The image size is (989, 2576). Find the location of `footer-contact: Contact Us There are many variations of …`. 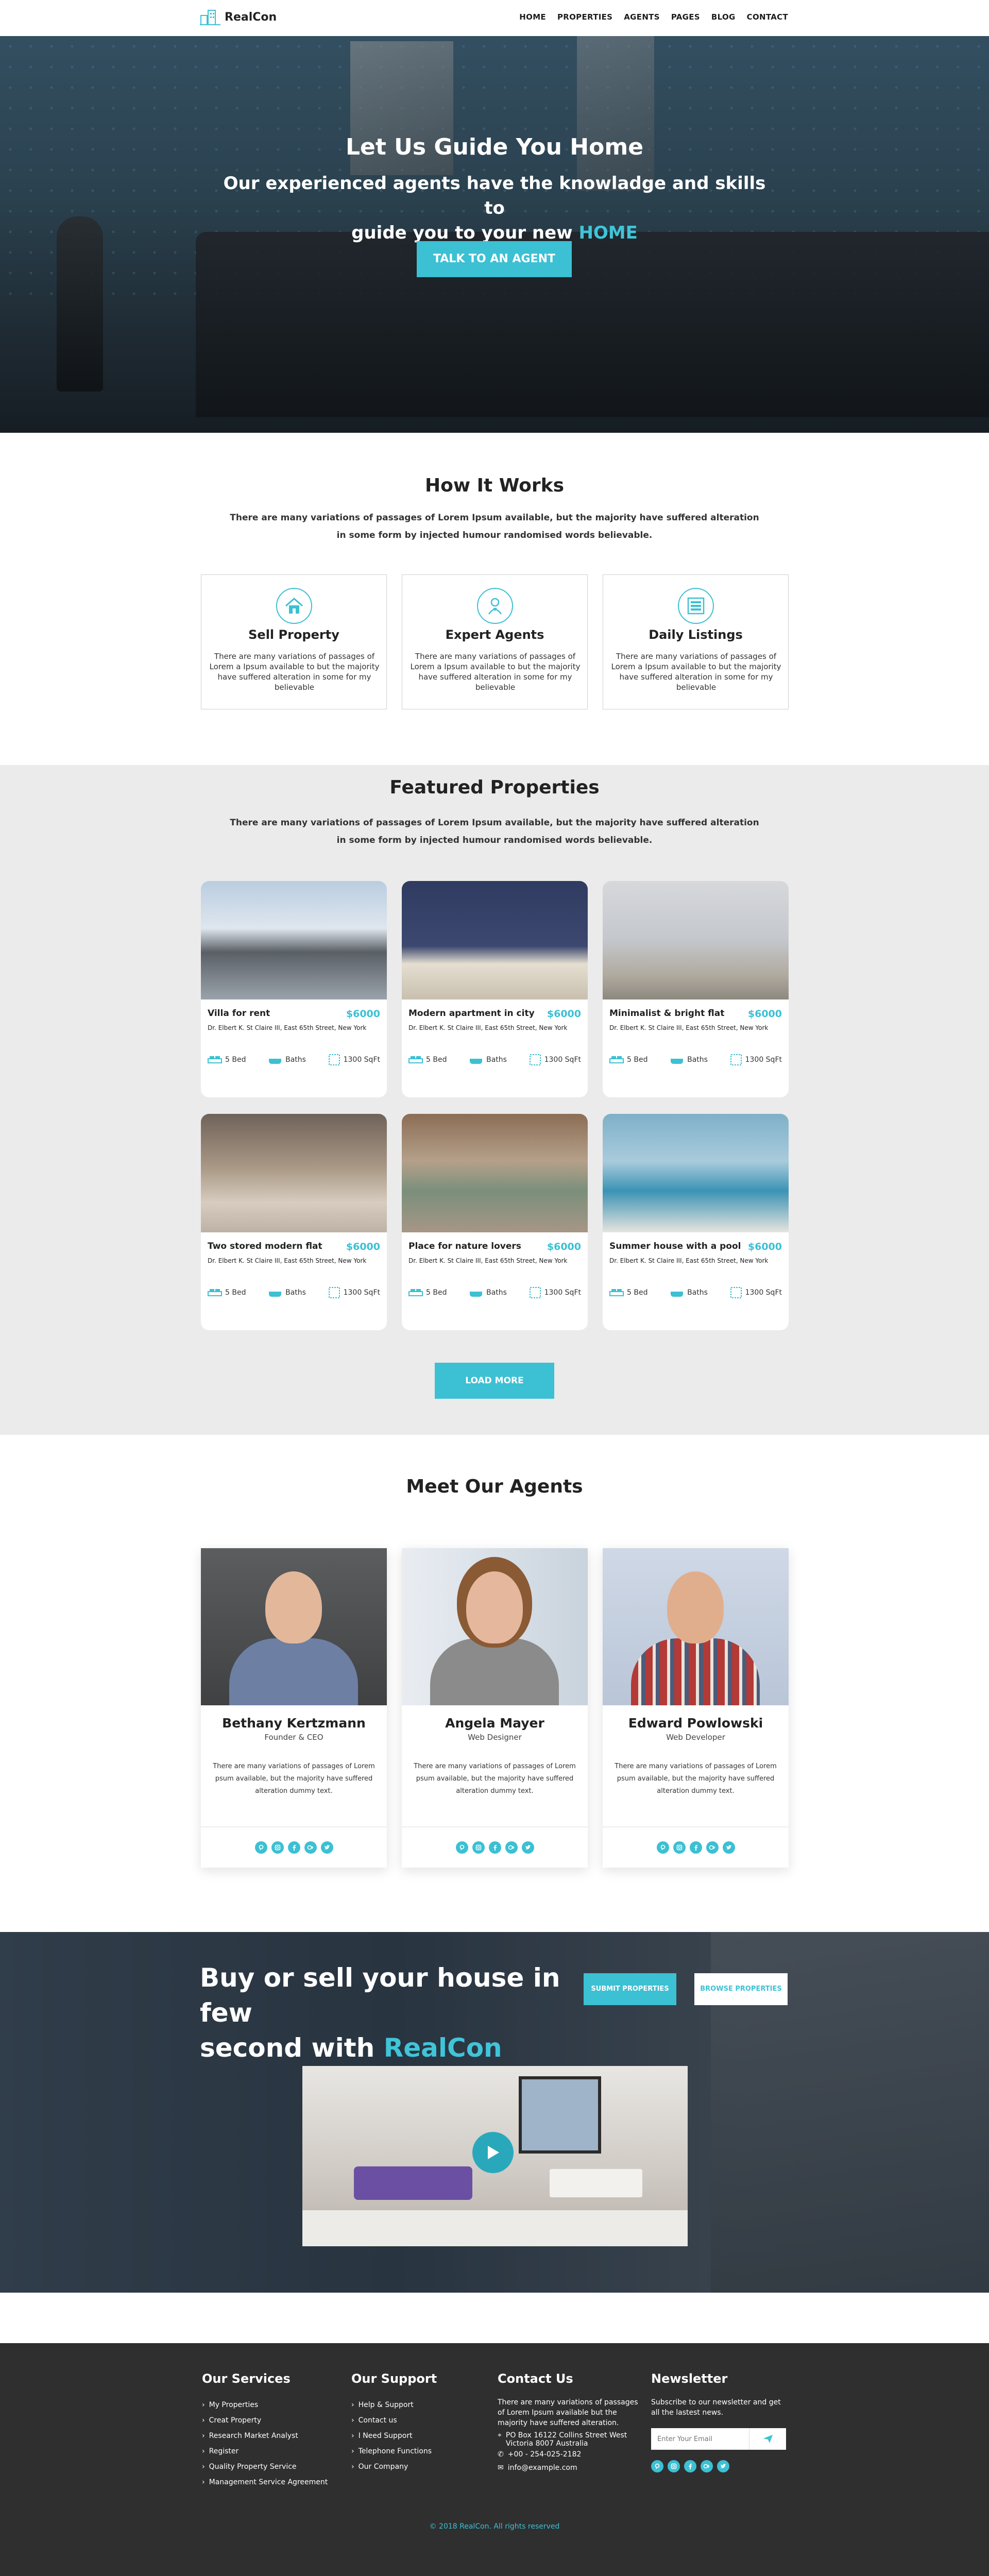

footer-contact: Contact Us There are many variations of … is located at coordinates (572, 2423).